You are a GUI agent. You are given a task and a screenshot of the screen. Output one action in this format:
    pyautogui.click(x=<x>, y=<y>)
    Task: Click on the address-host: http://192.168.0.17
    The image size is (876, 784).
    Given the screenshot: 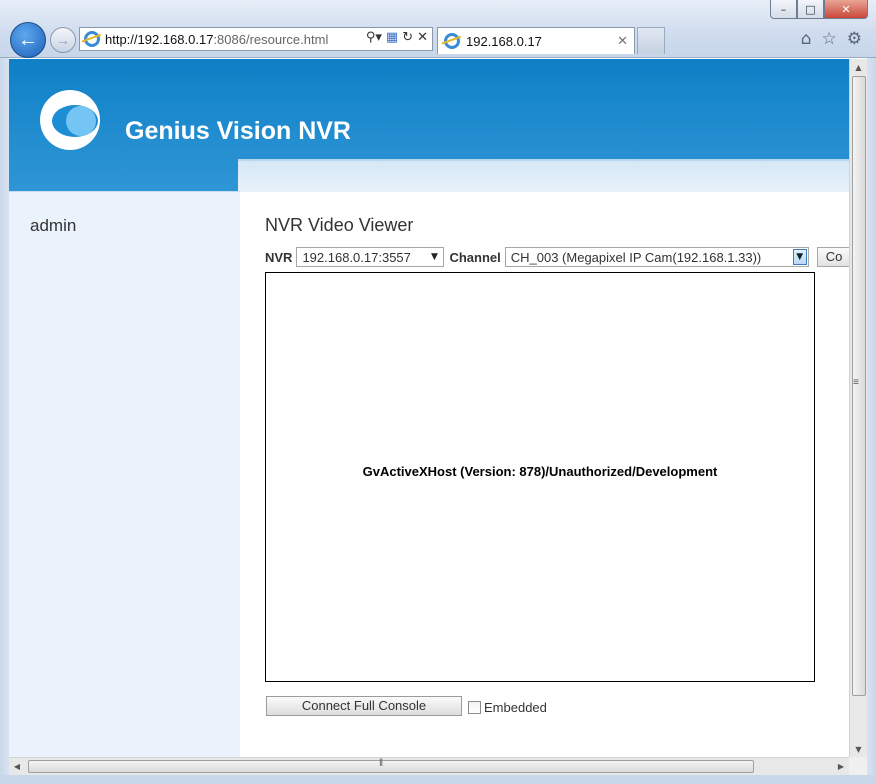 What is the action you would take?
    pyautogui.click(x=159, y=39)
    